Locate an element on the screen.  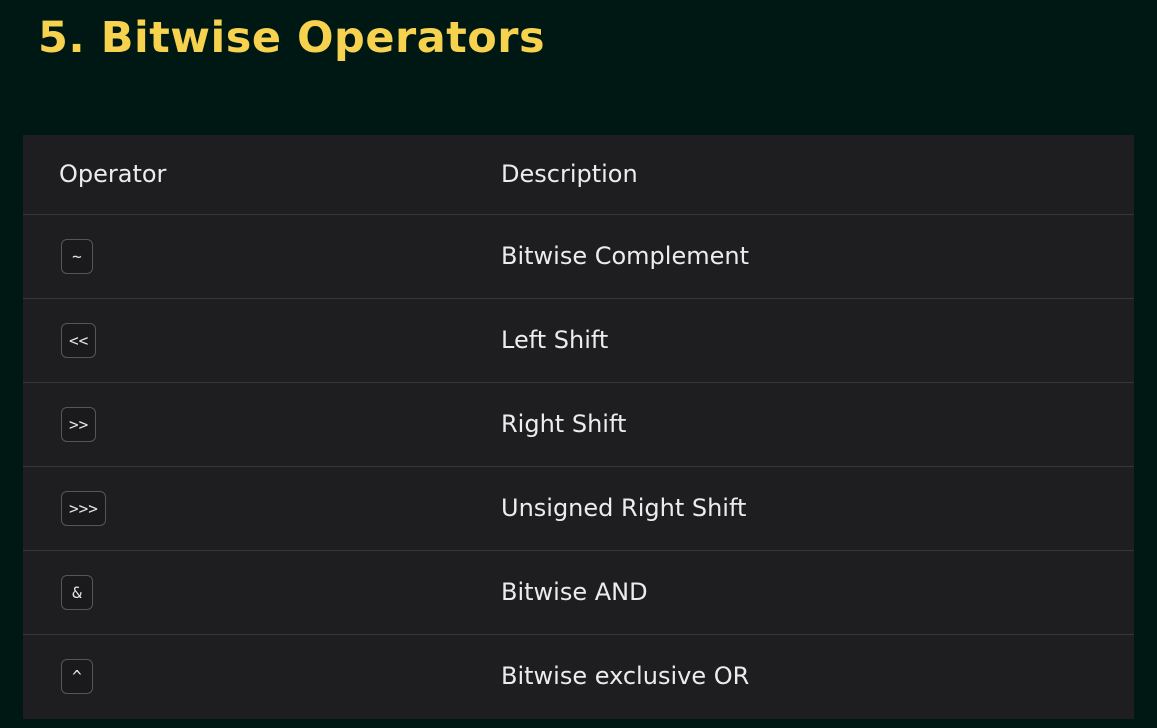
column-header-operator: Operator is located at coordinates (113, 174).